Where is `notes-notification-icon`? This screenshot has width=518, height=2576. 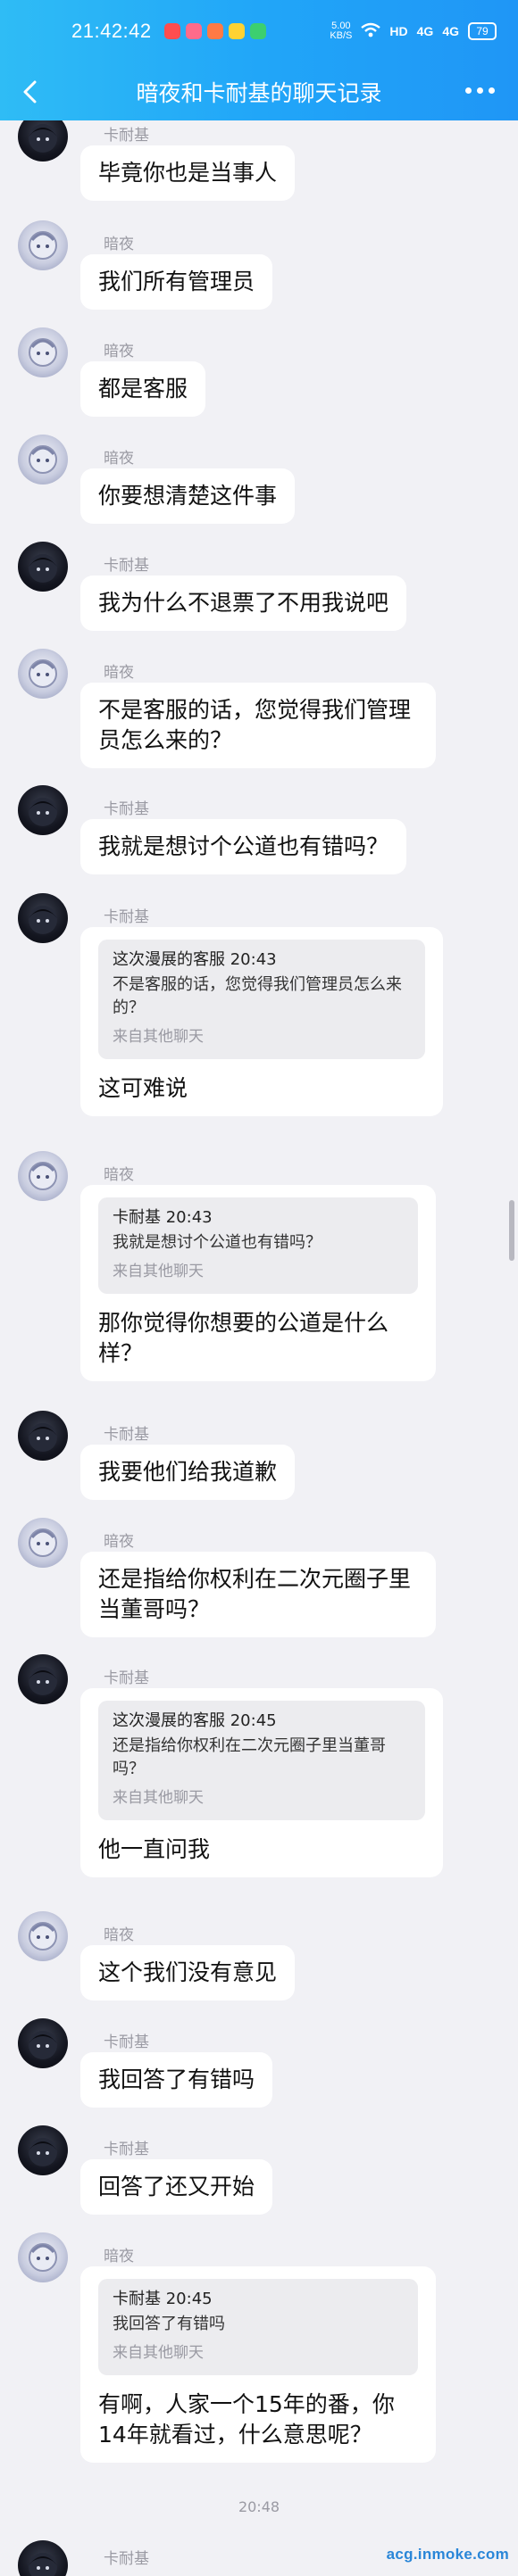 notes-notification-icon is located at coordinates (237, 31).